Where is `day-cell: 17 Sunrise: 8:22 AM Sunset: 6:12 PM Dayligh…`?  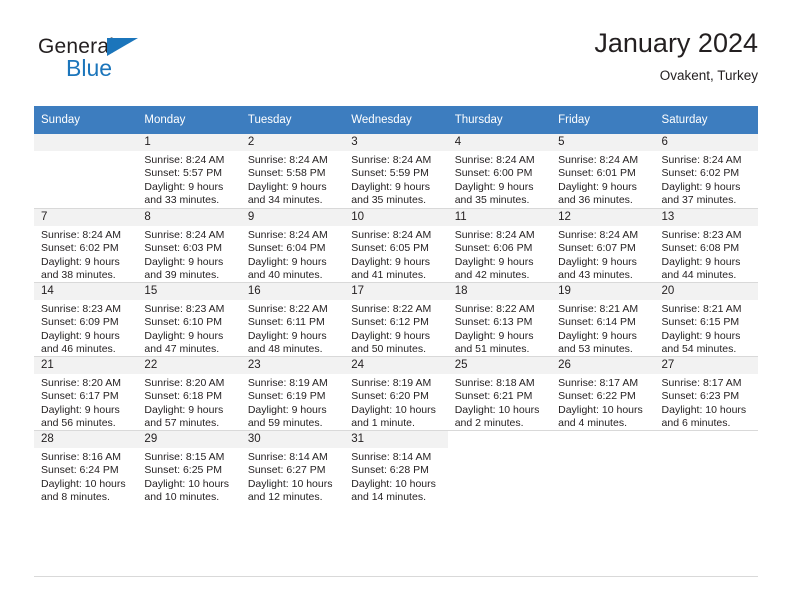
day-cell: 17 Sunrise: 8:22 AM Sunset: 6:12 PM Dayligh… is located at coordinates (396, 319).